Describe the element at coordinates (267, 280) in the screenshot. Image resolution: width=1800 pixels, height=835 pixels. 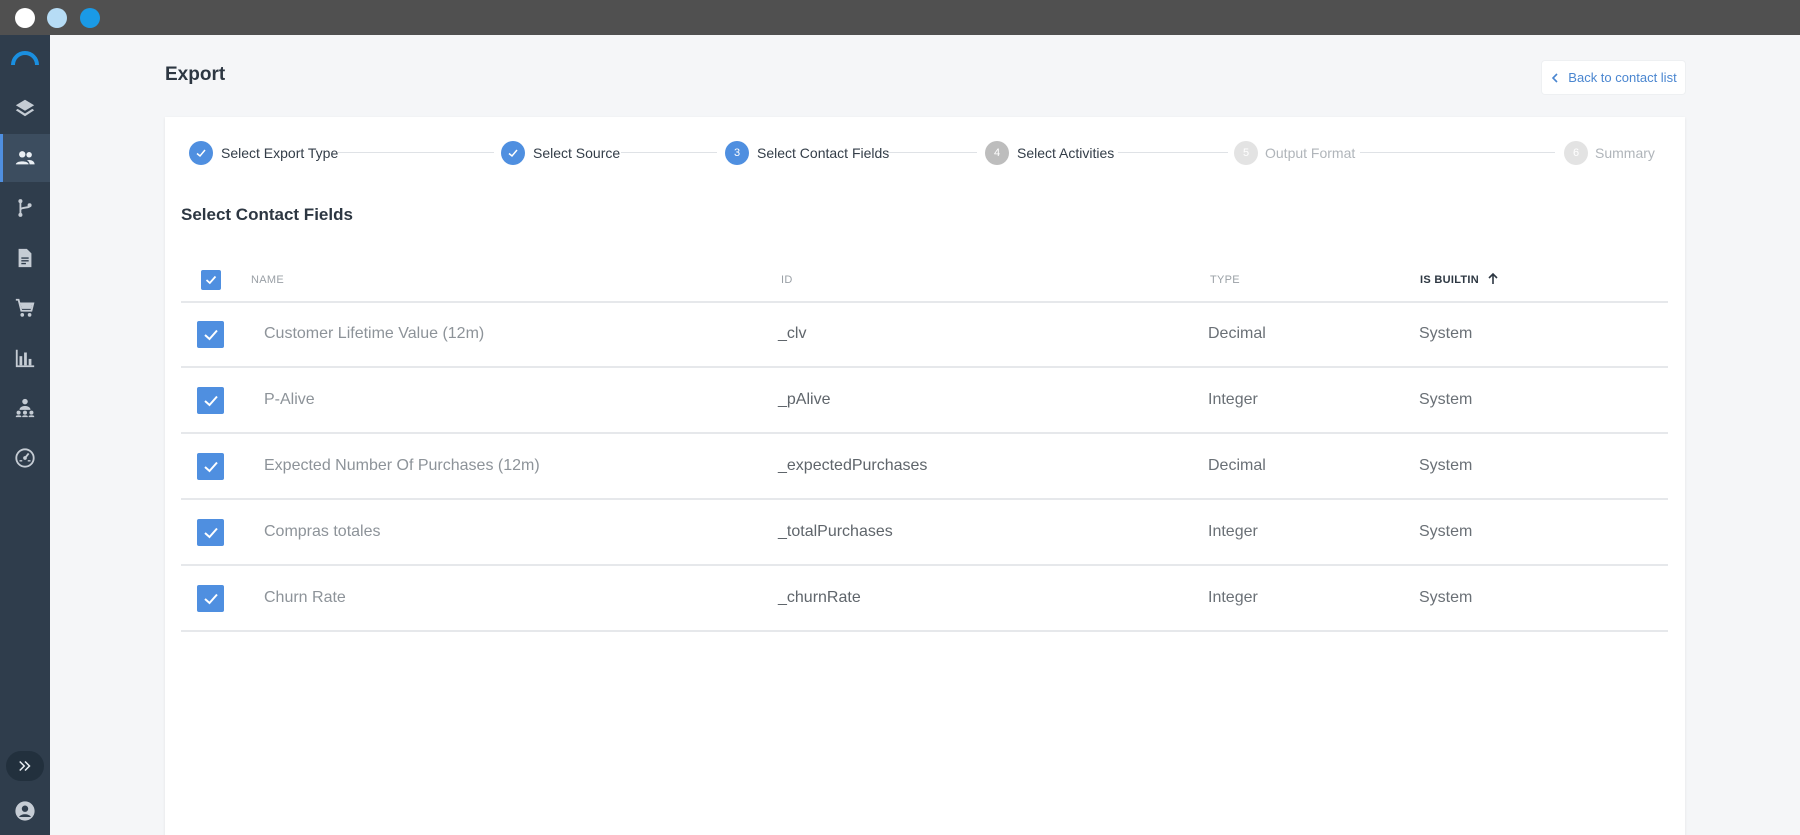
I see `column-header-name: NAME` at that location.